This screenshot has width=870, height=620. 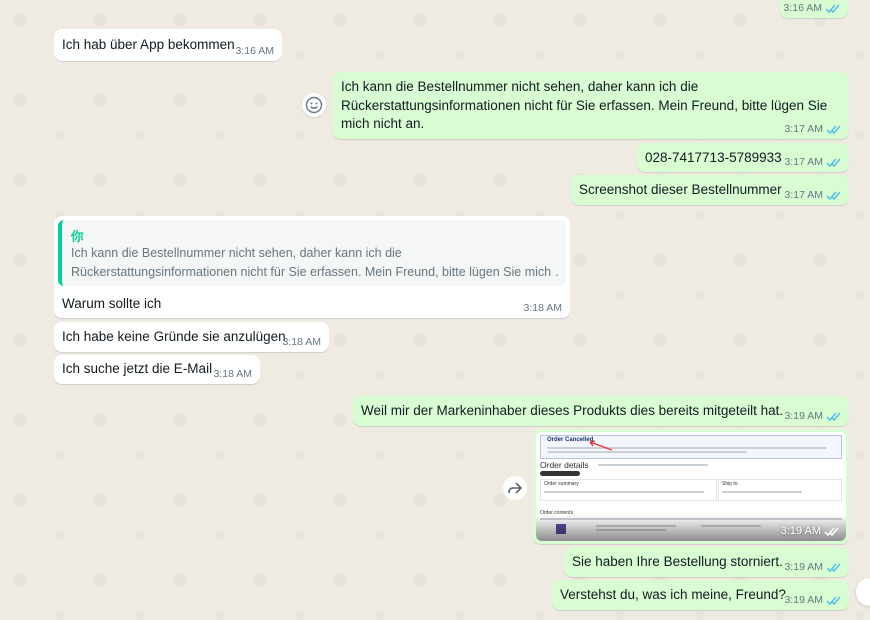 I want to click on message-bubble-outgoing: Screenshot dieser Bestellnummer 3:17 AM, so click(x=710, y=190).